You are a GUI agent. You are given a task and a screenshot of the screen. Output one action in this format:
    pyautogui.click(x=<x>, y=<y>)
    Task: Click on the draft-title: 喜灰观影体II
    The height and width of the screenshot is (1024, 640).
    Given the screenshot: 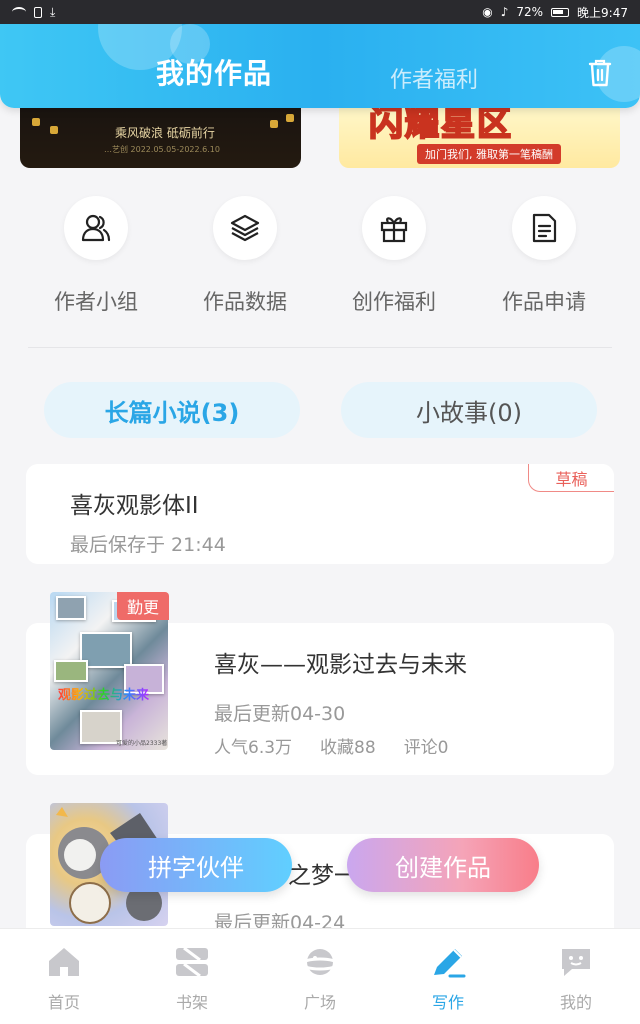 What is the action you would take?
    pyautogui.click(x=134, y=506)
    